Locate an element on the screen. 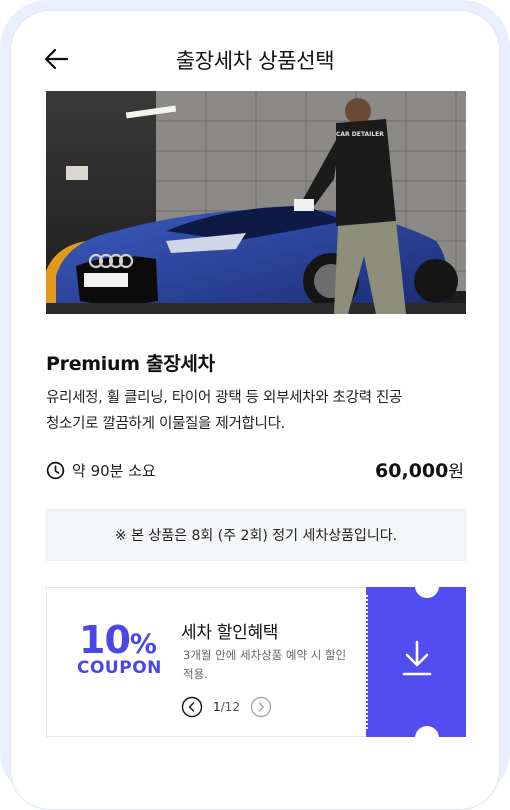 Image resolution: width=510 pixels, height=810 pixels. description-line-1: 유리세정, 휠 클리닝, 타이어 광택 등 외부세차와 초강력 진공 is located at coordinates (224, 398).